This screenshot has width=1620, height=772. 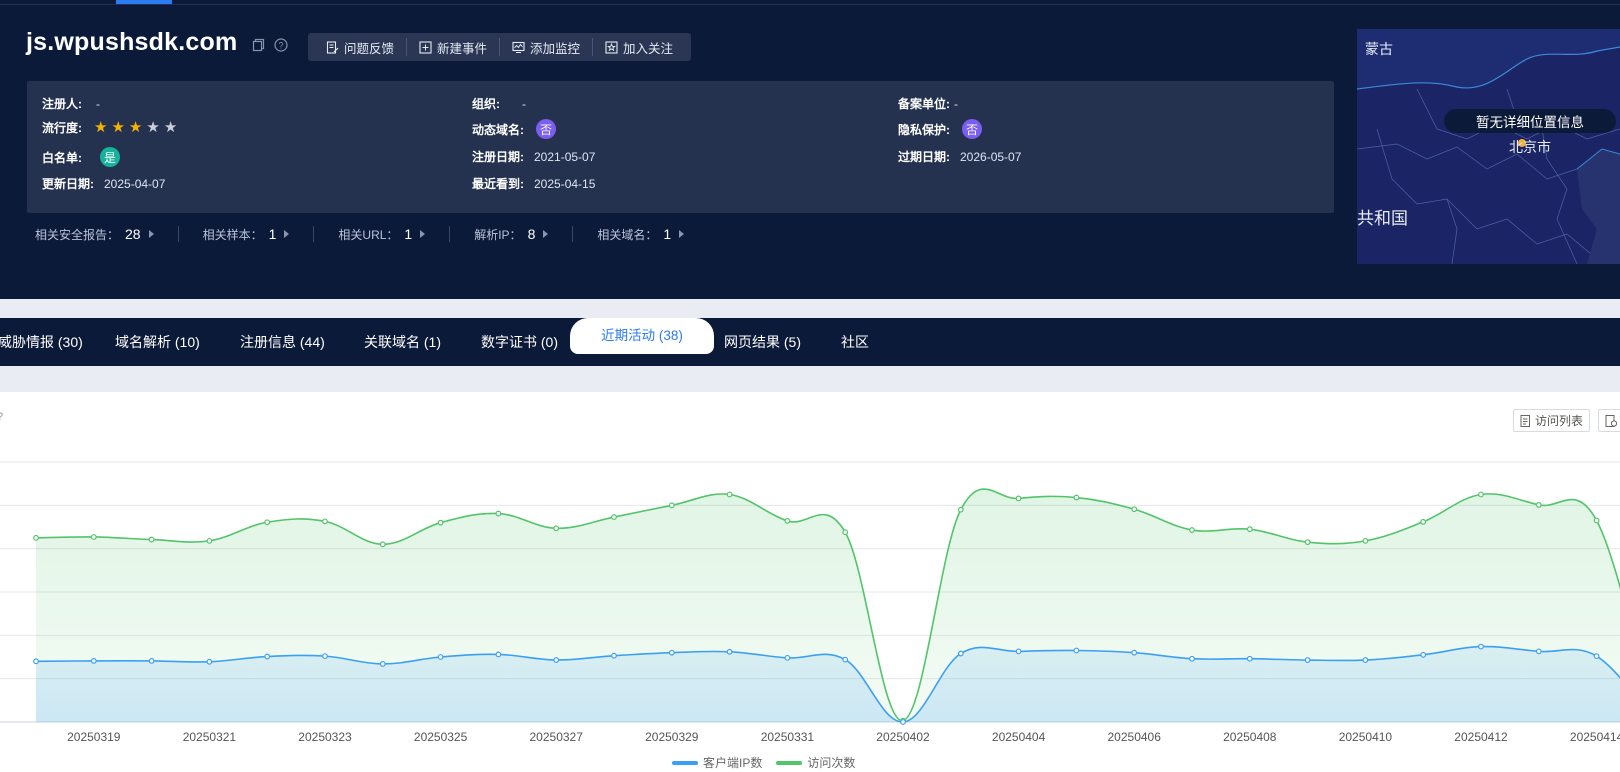 What do you see at coordinates (107, 234) in the screenshot?
I see `stat-security-reports: 相关安全报告： 28` at bounding box center [107, 234].